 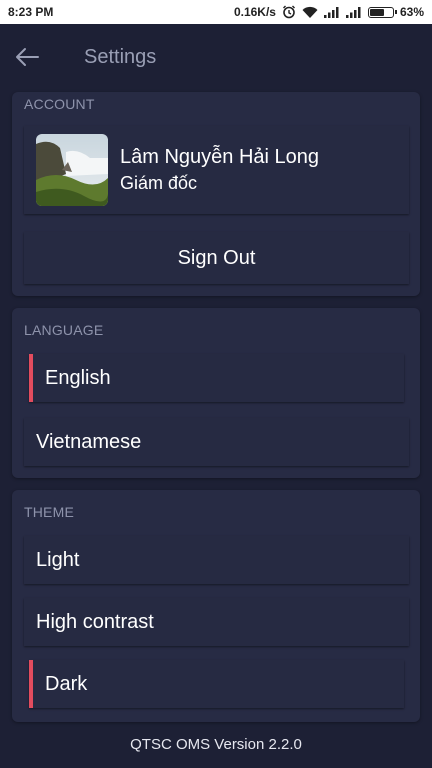 What do you see at coordinates (64, 330) in the screenshot?
I see `language-section-header: LANGUAGE` at bounding box center [64, 330].